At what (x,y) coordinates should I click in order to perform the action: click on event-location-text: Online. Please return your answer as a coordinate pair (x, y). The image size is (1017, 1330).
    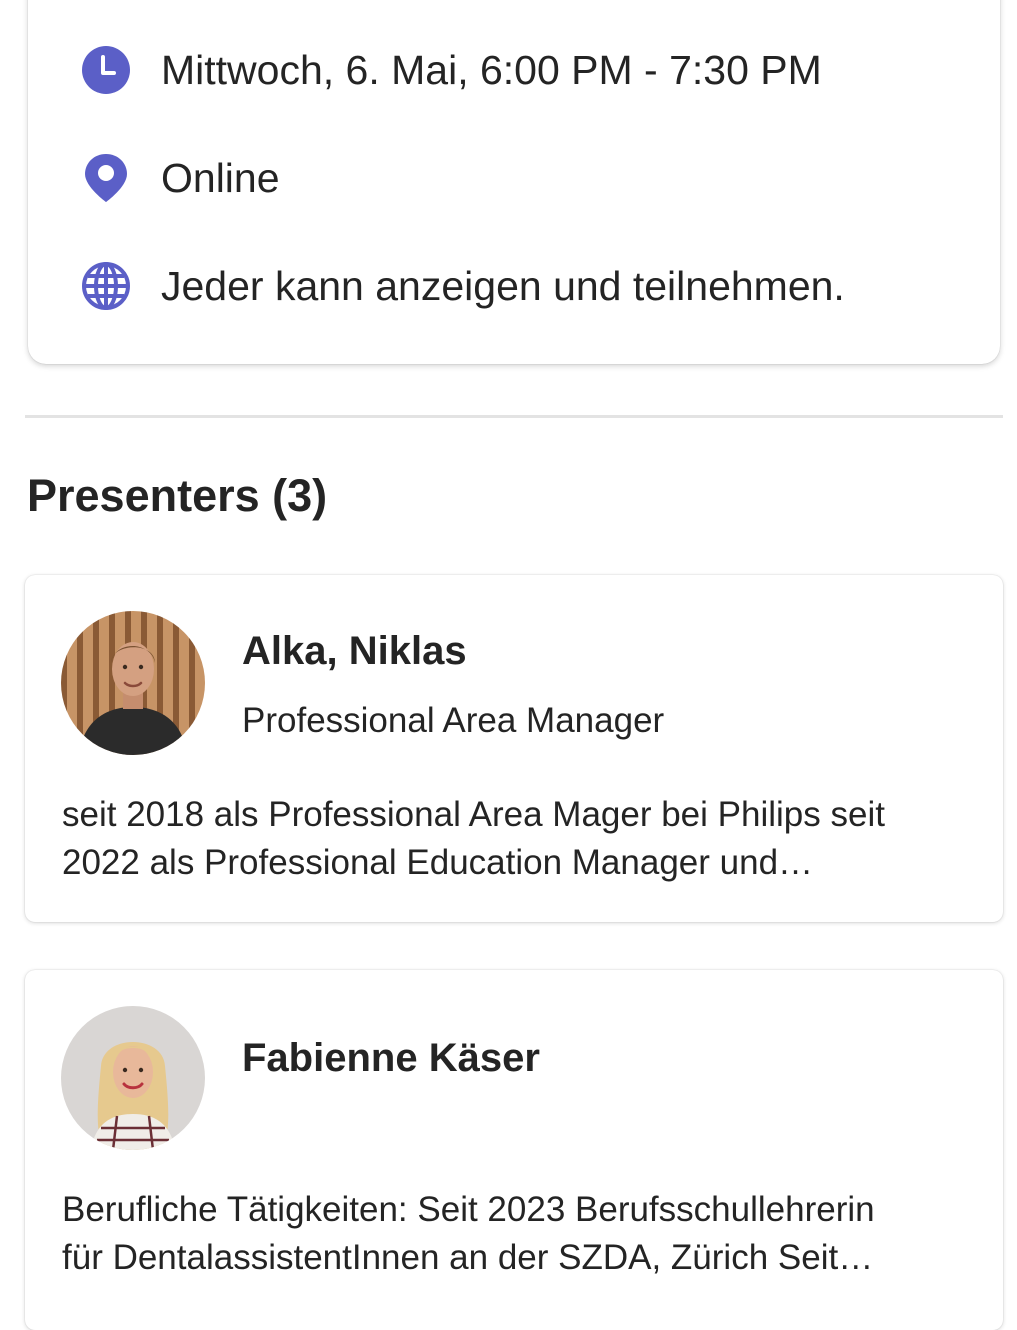
    Looking at the image, I should click on (220, 177).